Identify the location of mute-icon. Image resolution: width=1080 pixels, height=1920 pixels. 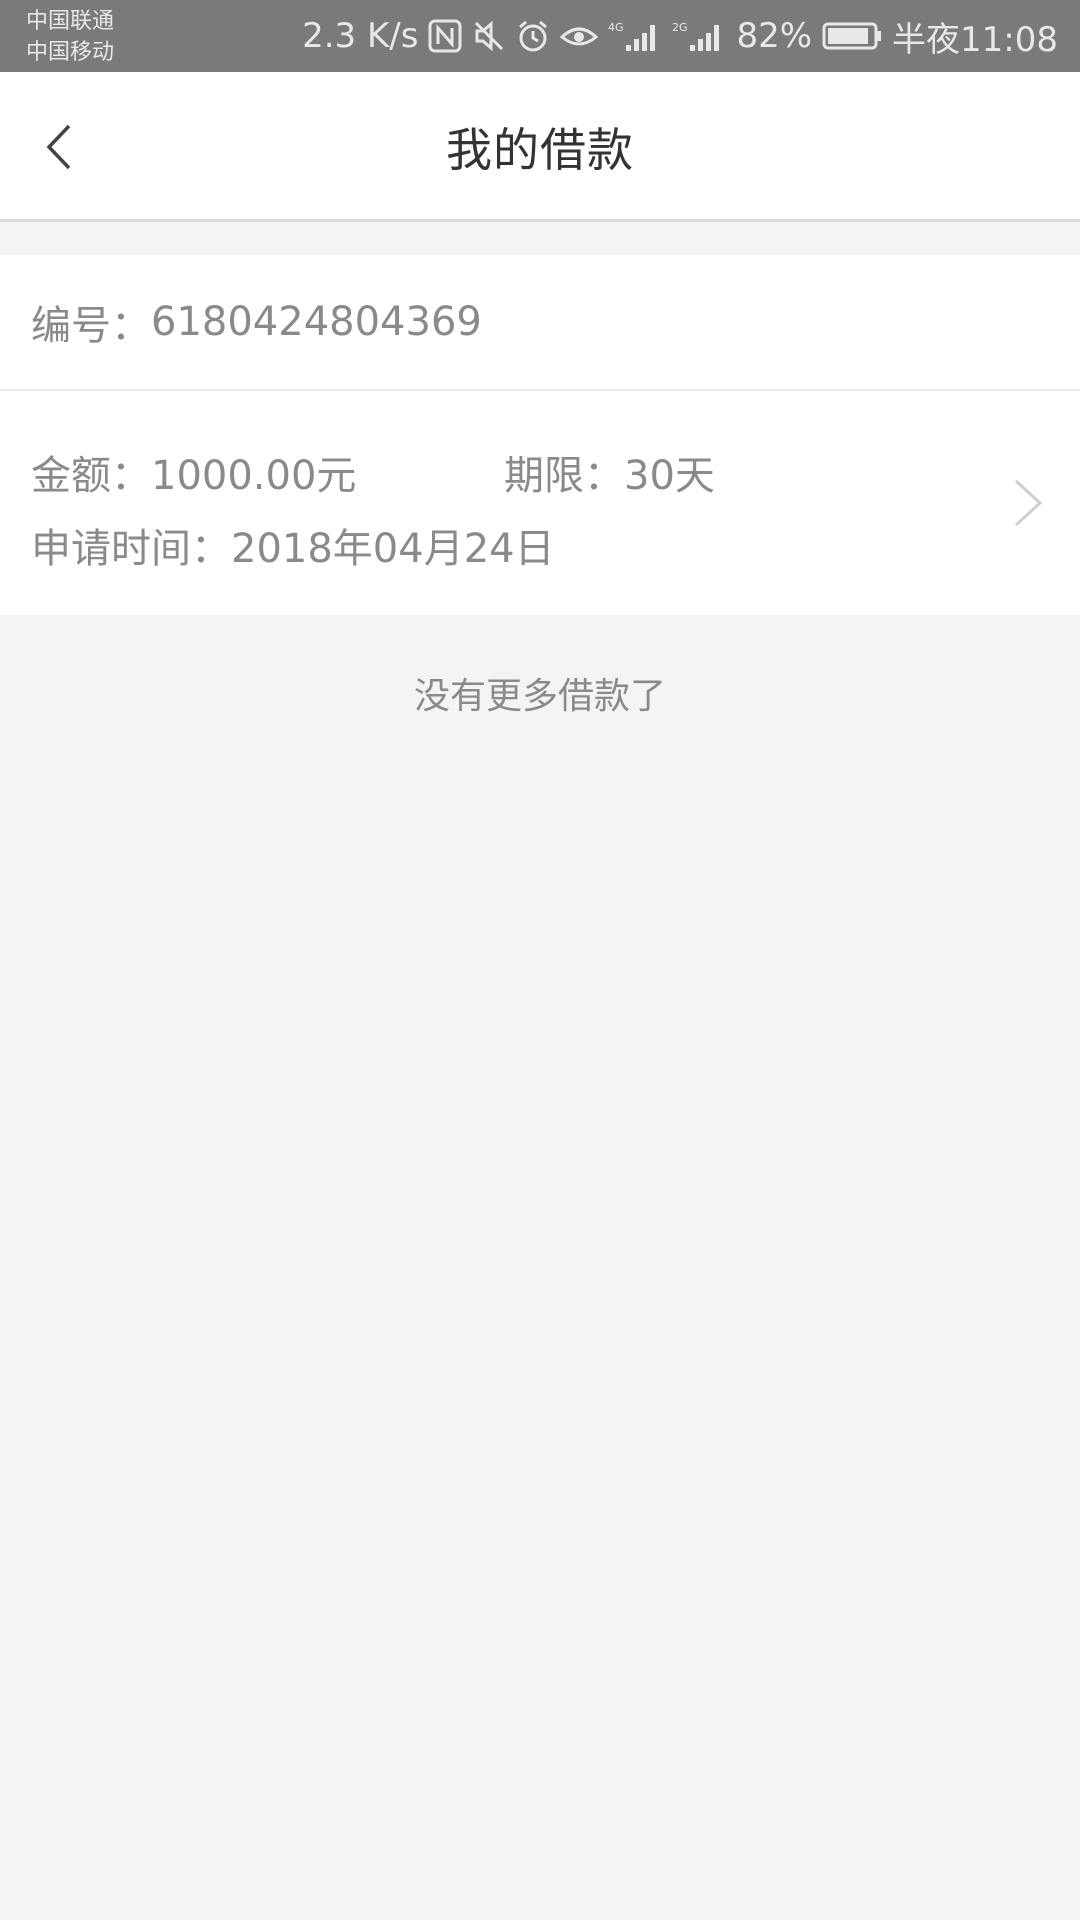
(489, 36).